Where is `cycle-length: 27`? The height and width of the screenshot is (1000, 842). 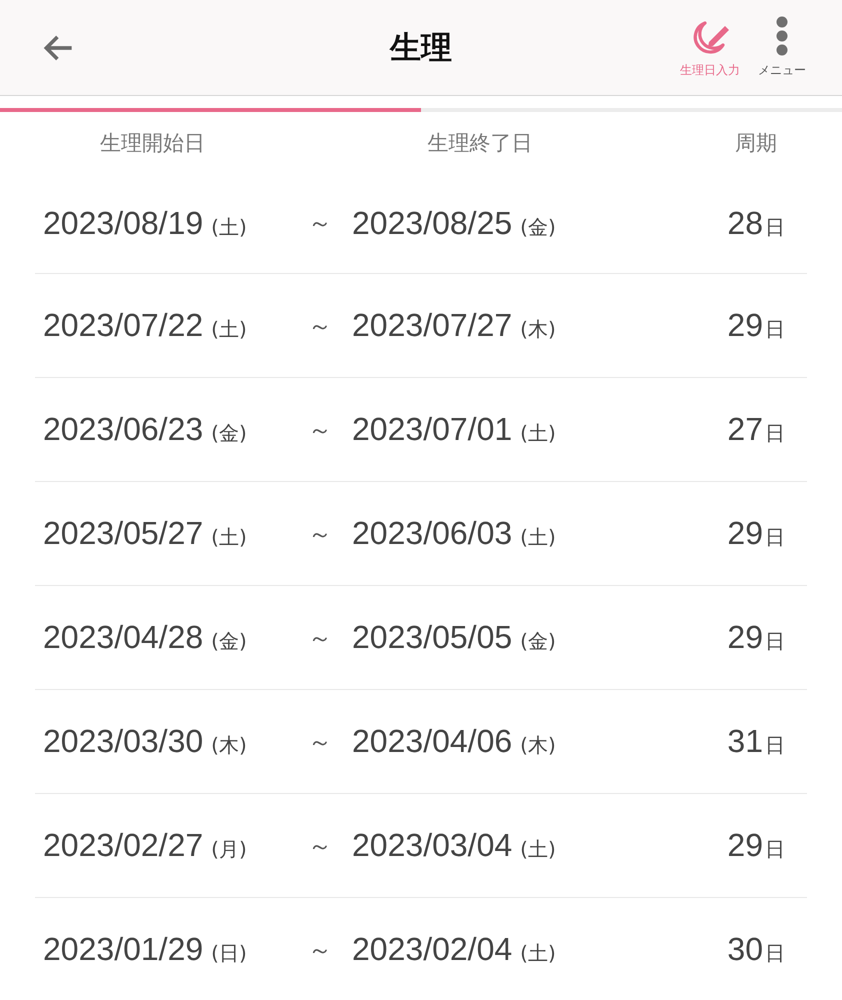 cycle-length: 27 is located at coordinates (745, 429).